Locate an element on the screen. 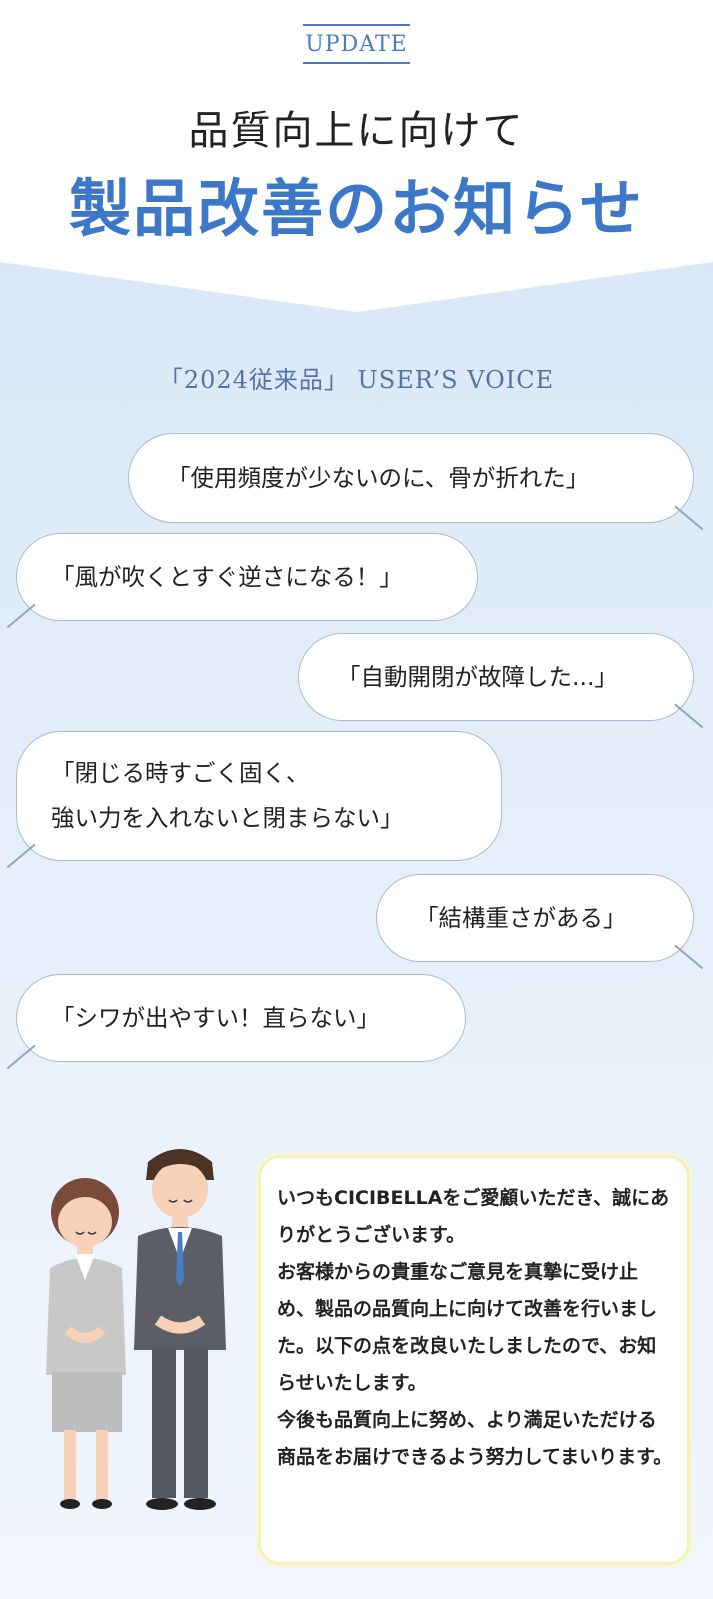 The image size is (713, 1599). voice-bubble: 「シワが出やすい！直らない」 is located at coordinates (236, 1021).